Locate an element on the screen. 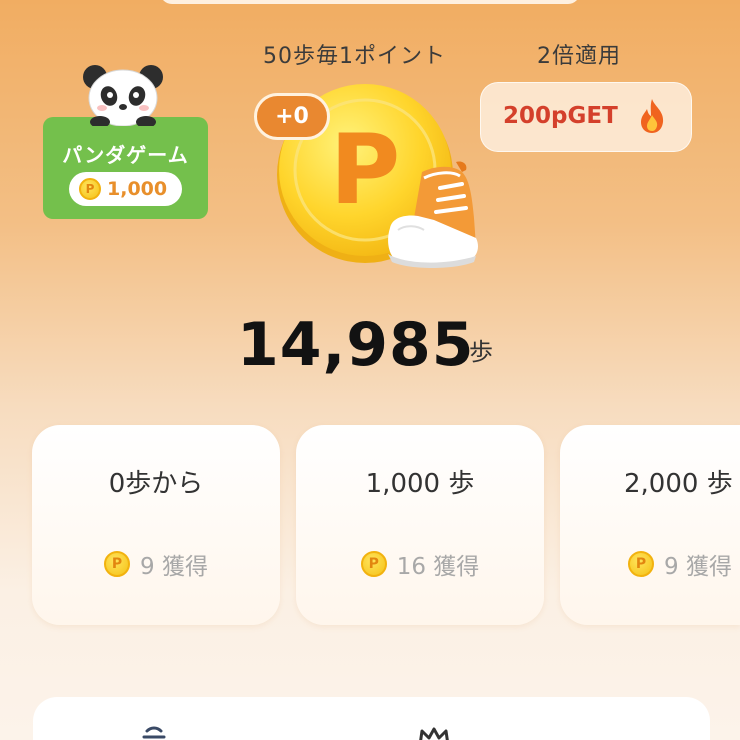 This screenshot has height=740, width=740. milestone-label: 1,000 歩 is located at coordinates (420, 484).